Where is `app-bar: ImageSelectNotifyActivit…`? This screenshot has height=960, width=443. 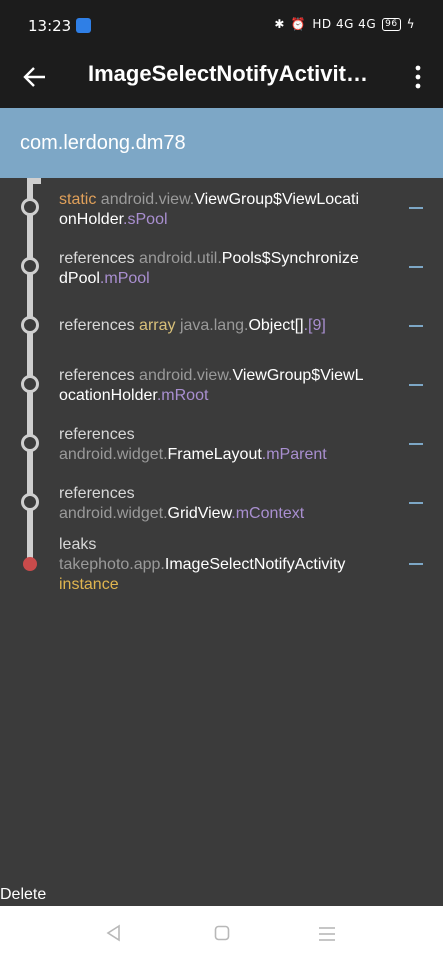 app-bar: ImageSelectNotifyActivit… is located at coordinates (221, 78).